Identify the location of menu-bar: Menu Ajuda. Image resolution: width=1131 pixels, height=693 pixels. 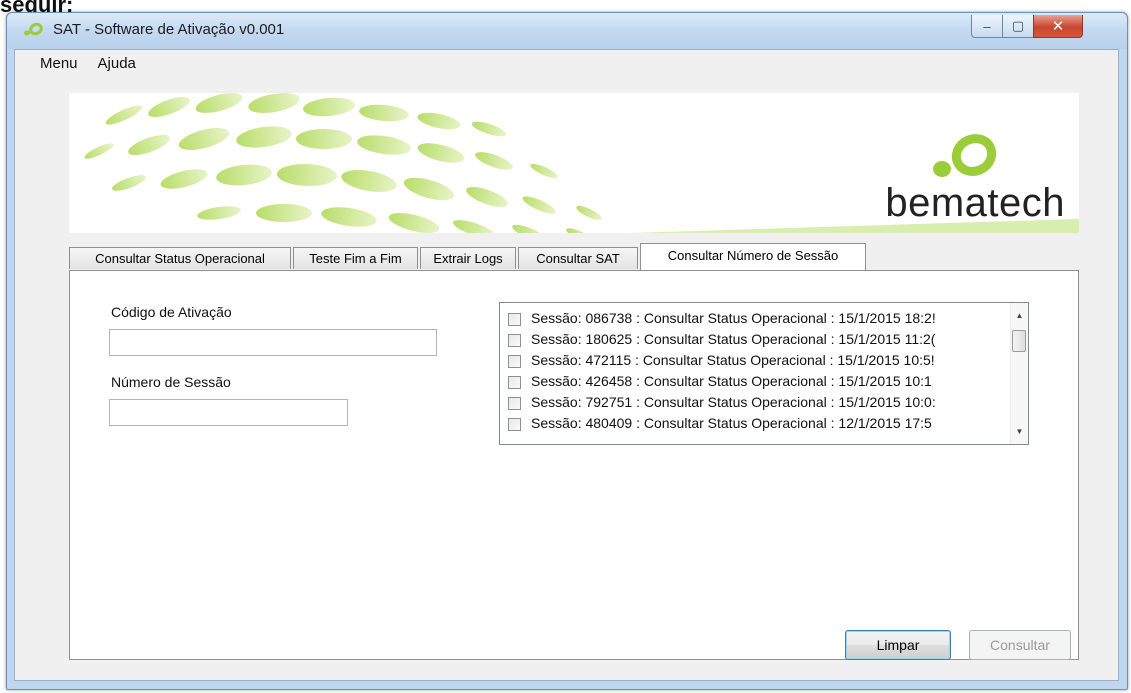
(566, 64).